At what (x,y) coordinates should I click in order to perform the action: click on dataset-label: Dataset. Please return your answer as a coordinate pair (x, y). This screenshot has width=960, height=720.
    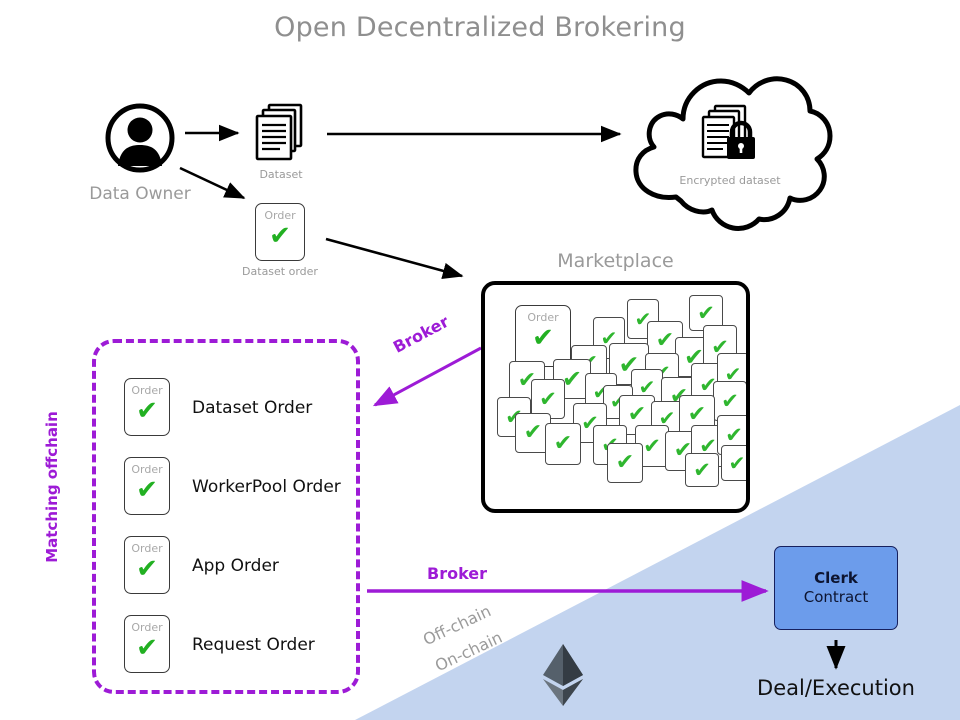
    Looking at the image, I should click on (281, 174).